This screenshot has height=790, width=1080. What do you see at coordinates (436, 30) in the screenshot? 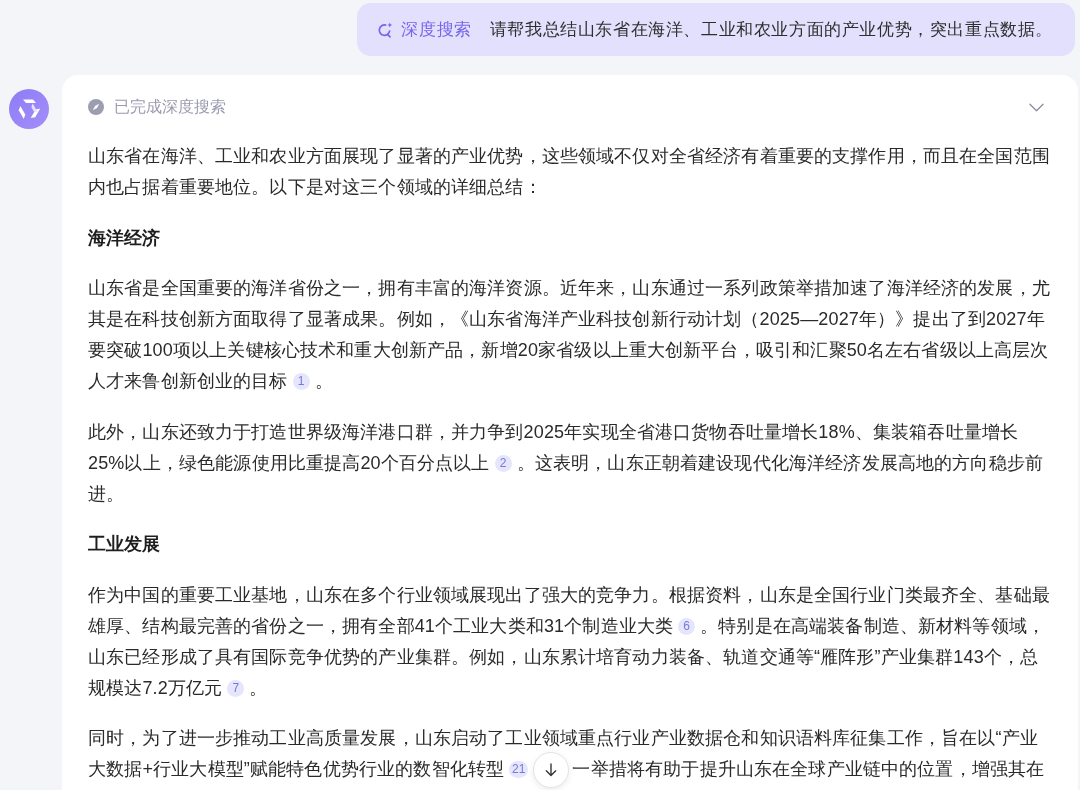
I see `deep-search-label: 深度搜索` at bounding box center [436, 30].